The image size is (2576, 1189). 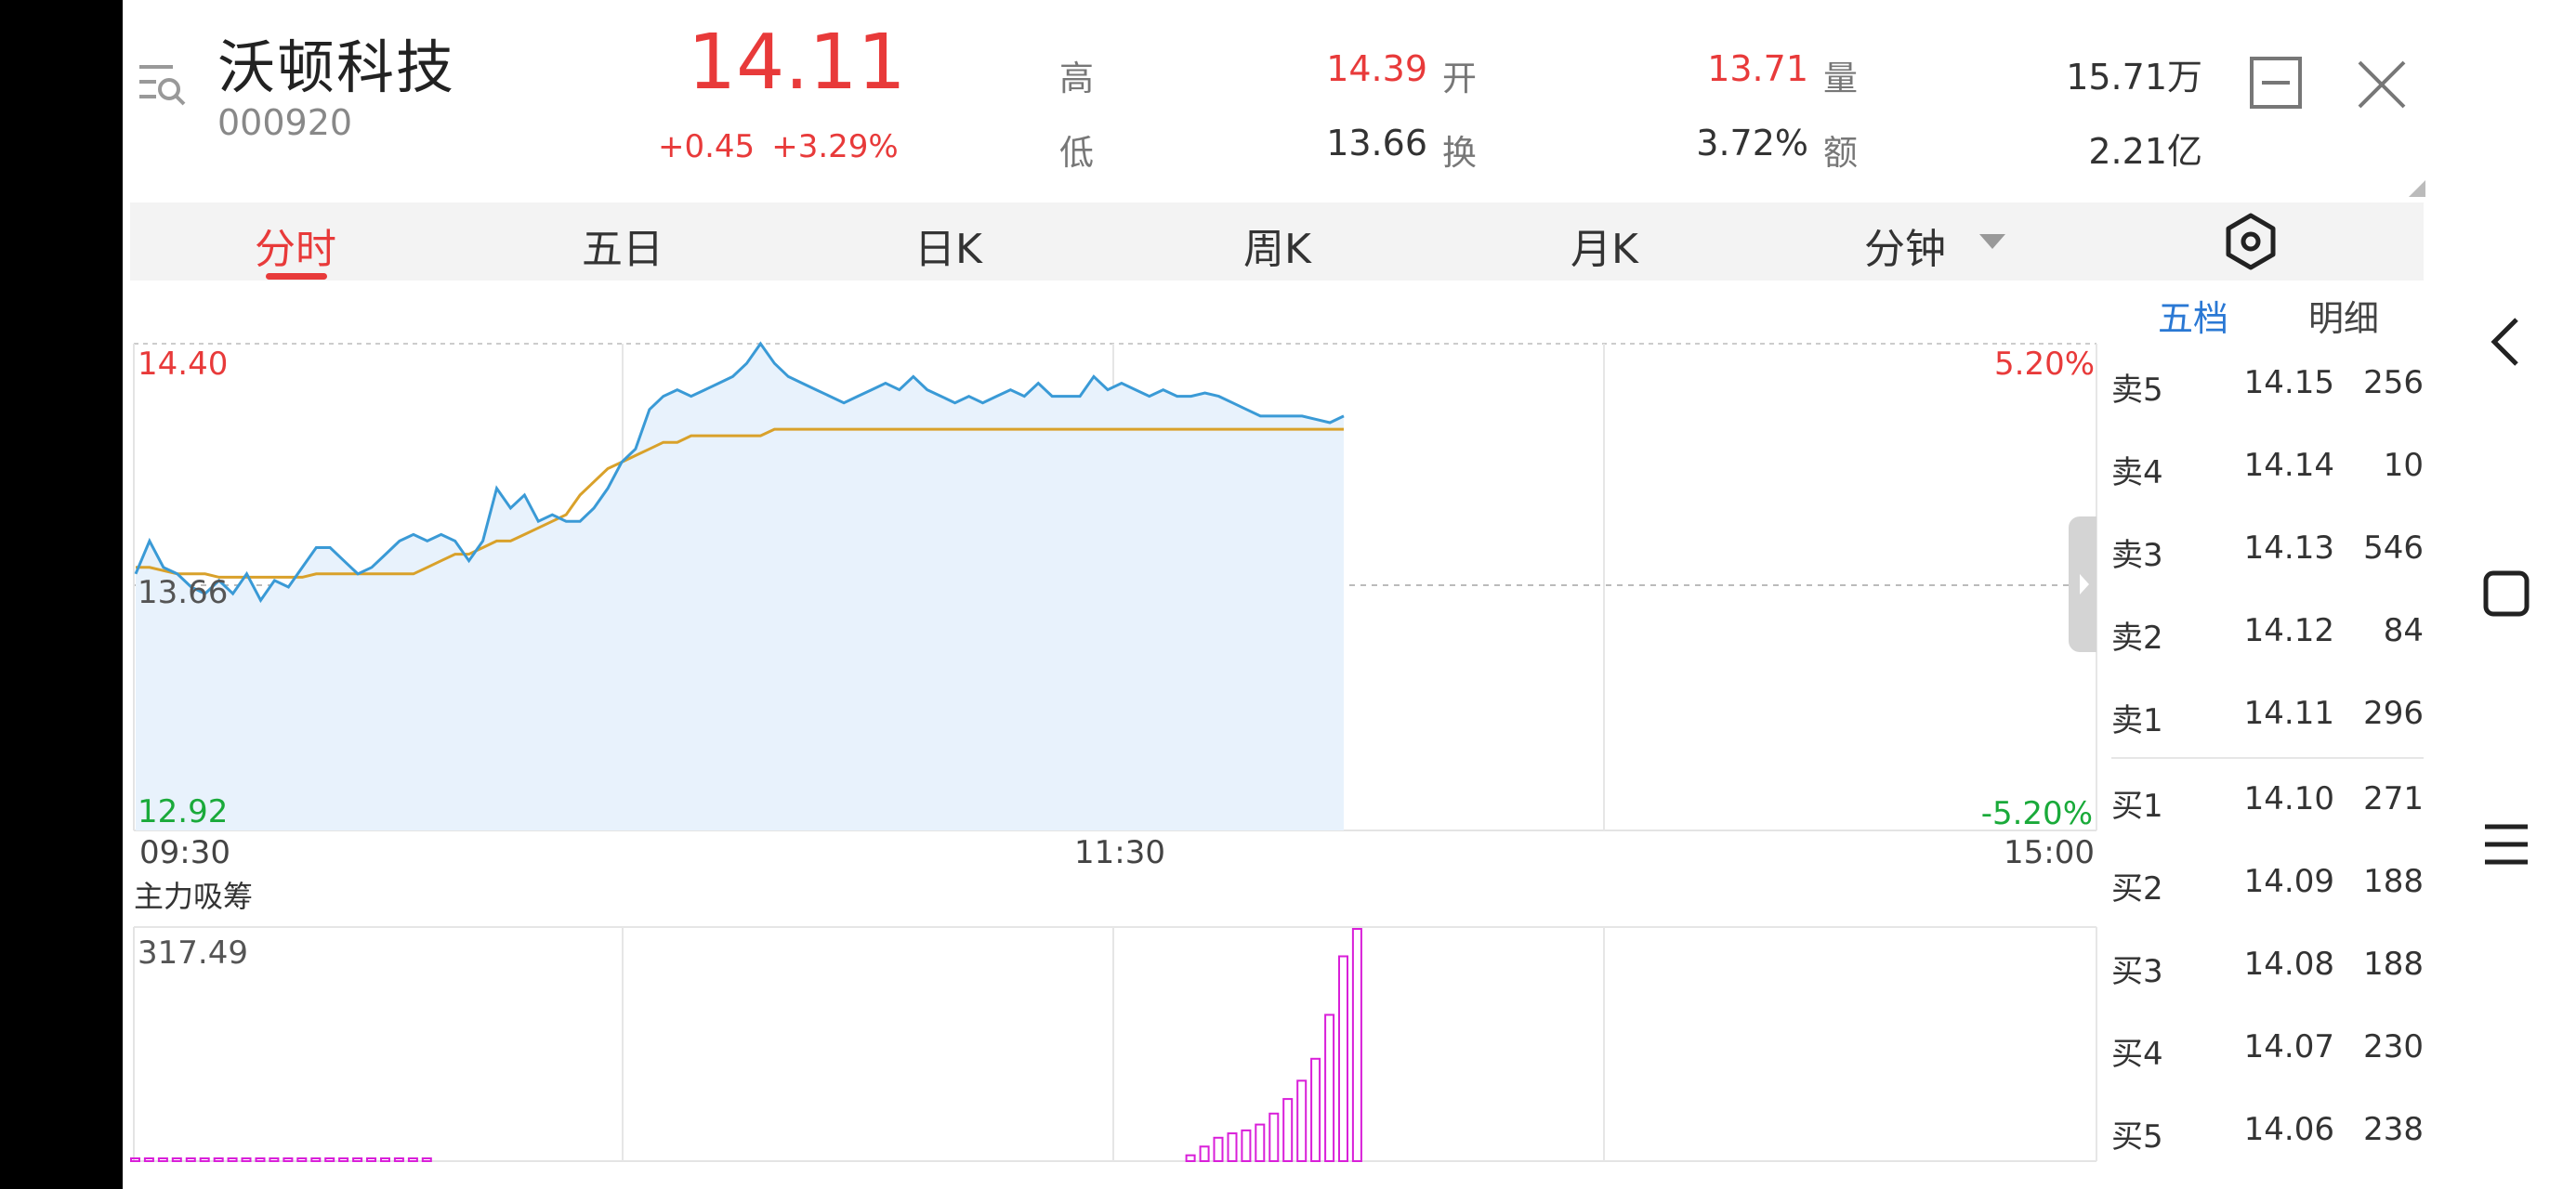 I want to click on time-mid-label: 11:30, so click(x=1119, y=852).